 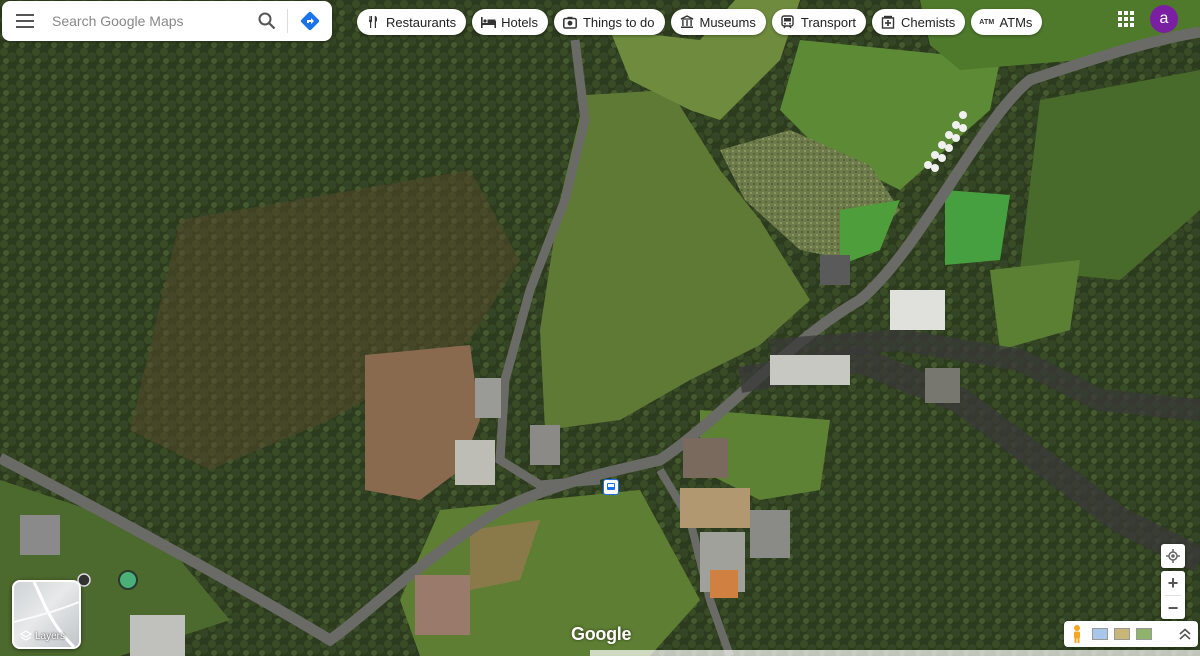 I want to click on layers-button: Layers, so click(x=46, y=614).